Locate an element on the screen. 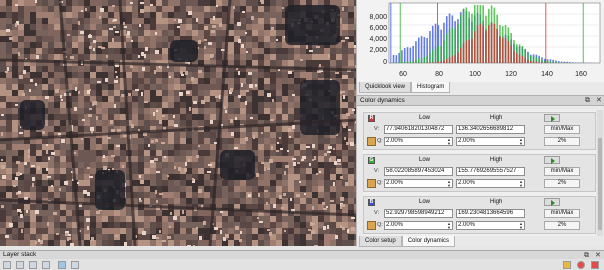  layer-stack-title: Layer stack is located at coordinates (20, 254).